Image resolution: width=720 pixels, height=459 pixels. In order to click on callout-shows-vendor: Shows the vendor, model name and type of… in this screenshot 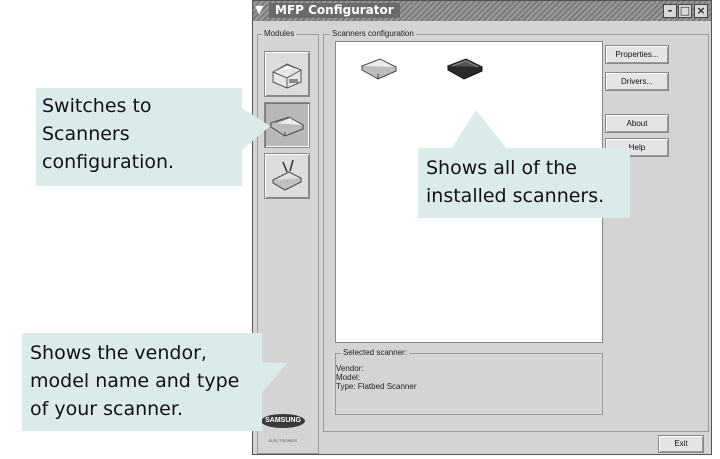, I will do `click(142, 382)`.